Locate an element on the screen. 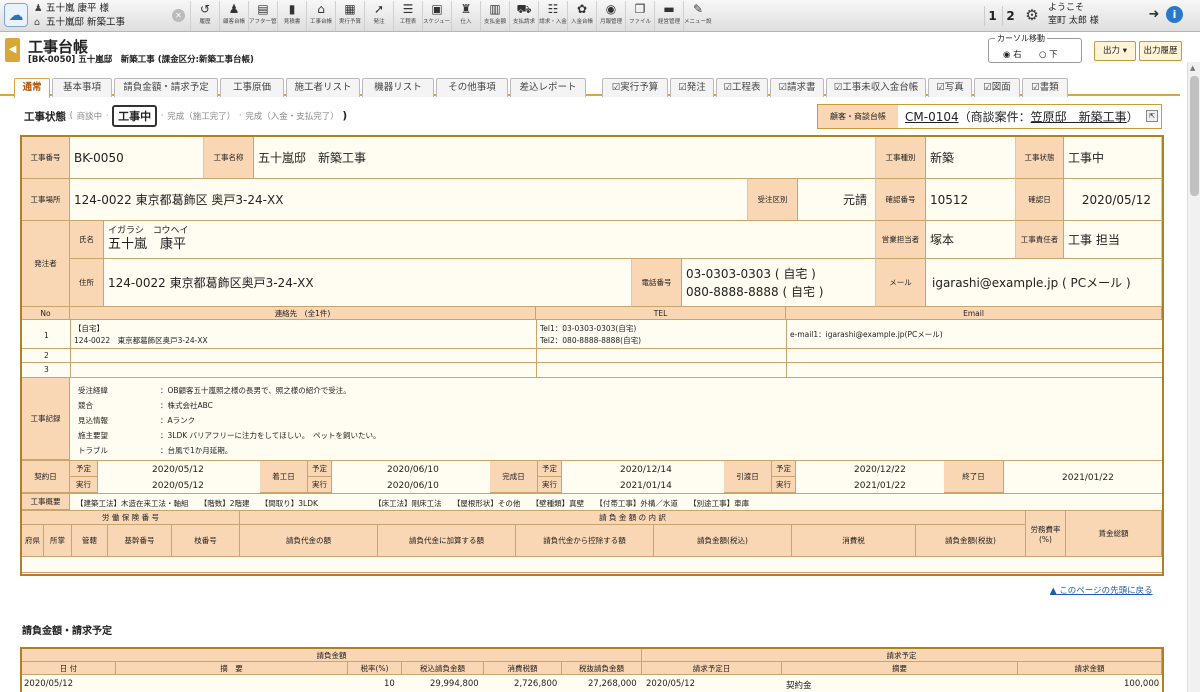 This screenshot has height=692, width=1200. project-no-label: 工事番号 is located at coordinates (46, 158).